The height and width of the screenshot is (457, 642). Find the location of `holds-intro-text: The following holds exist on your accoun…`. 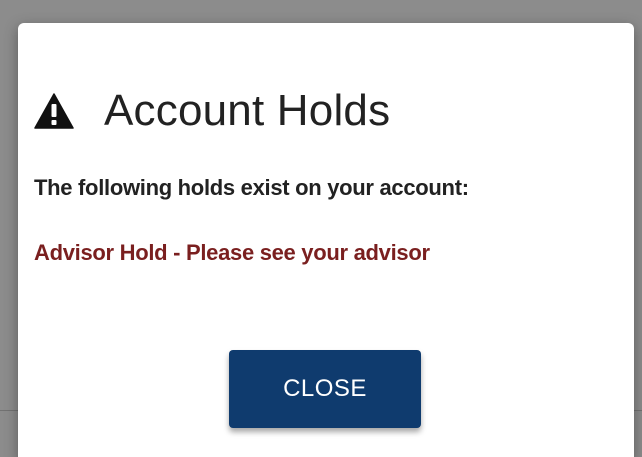

holds-intro-text: The following holds exist on your accoun… is located at coordinates (251, 187).